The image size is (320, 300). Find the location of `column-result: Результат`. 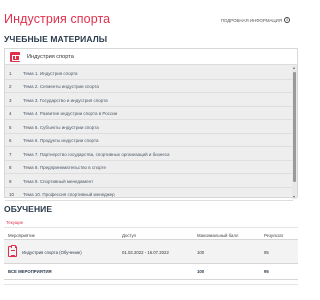

column-result: Результат is located at coordinates (274, 235).